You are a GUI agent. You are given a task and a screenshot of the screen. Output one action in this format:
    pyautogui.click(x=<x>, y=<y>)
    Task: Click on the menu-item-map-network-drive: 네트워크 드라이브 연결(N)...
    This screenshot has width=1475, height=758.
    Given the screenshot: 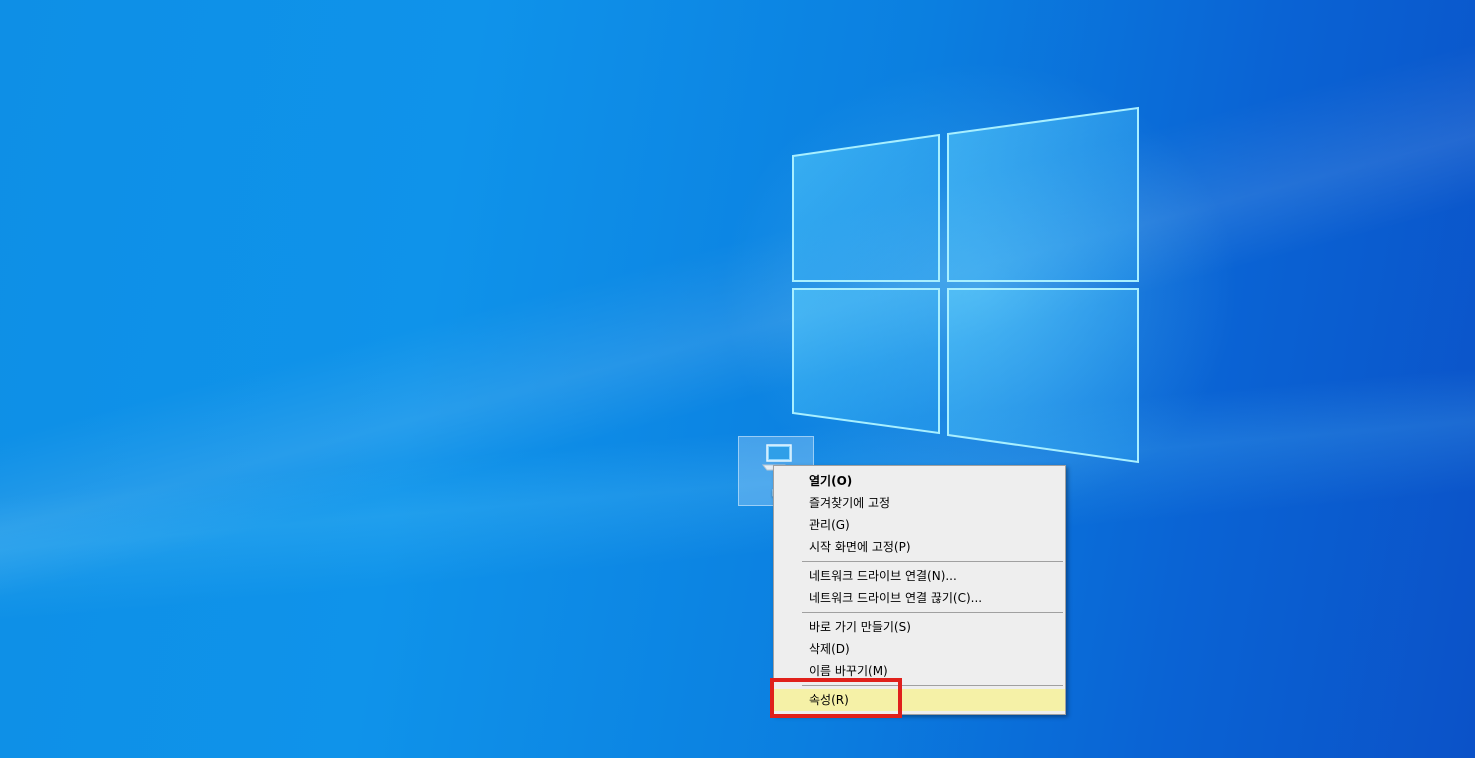 What is the action you would take?
    pyautogui.click(x=919, y=576)
    